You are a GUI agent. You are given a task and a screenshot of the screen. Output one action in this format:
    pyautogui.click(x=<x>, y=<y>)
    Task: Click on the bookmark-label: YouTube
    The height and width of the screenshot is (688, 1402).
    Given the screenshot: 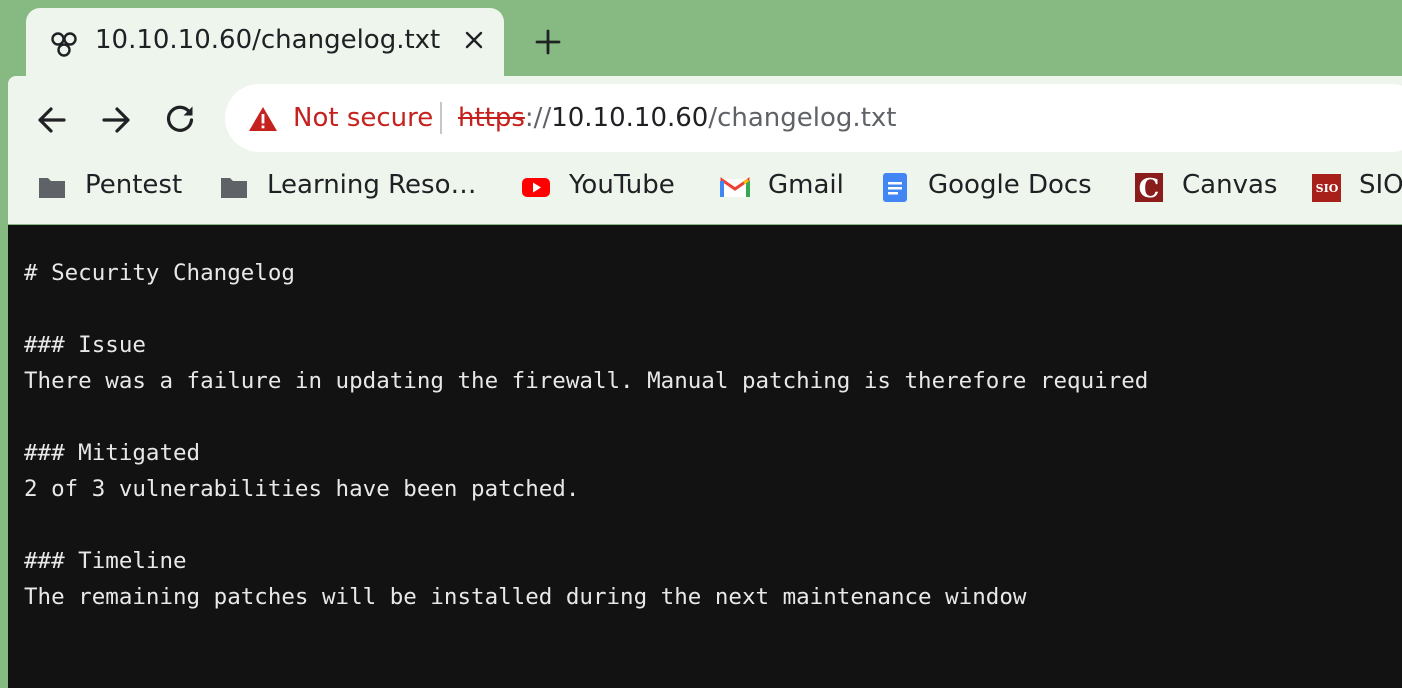 What is the action you would take?
    pyautogui.click(x=622, y=185)
    